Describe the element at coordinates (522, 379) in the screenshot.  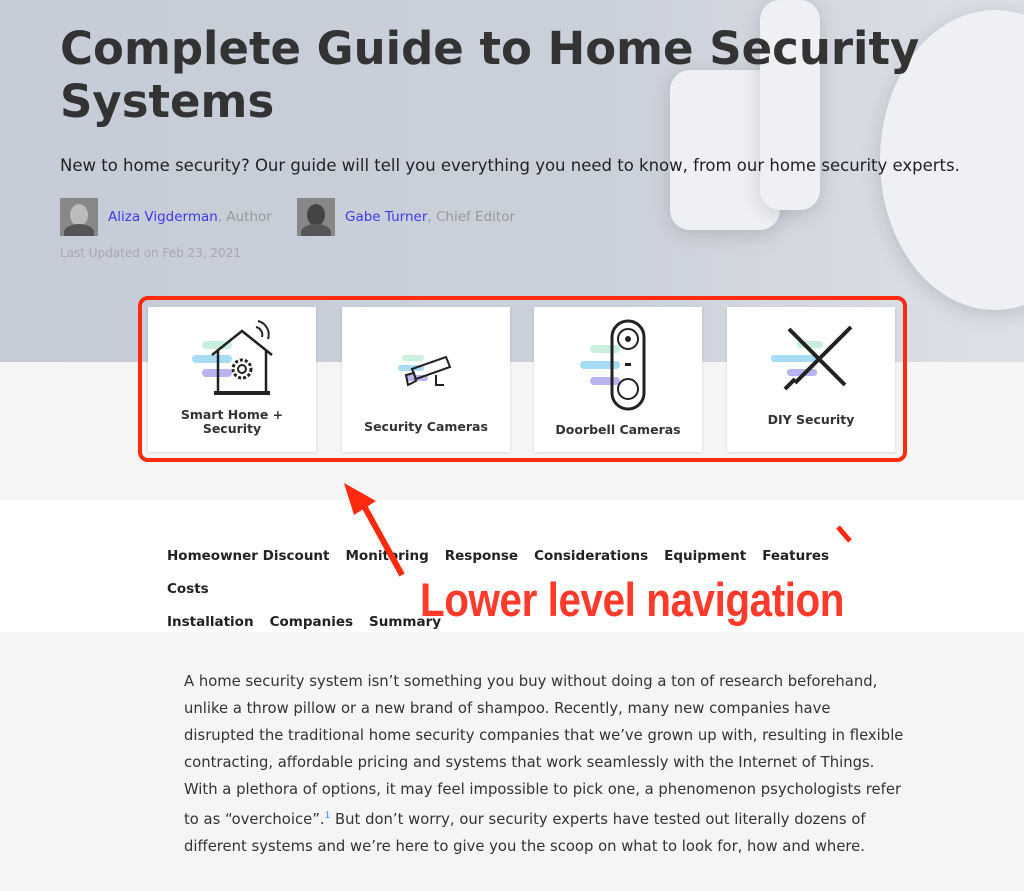
I see `annotation-highlight-box` at that location.